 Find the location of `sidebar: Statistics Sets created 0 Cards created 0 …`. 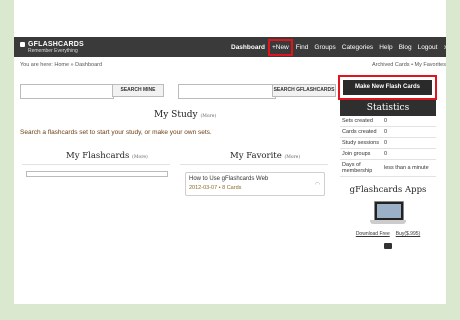

sidebar: Statistics Sets created 0 Cards created 0 … is located at coordinates (388, 174).